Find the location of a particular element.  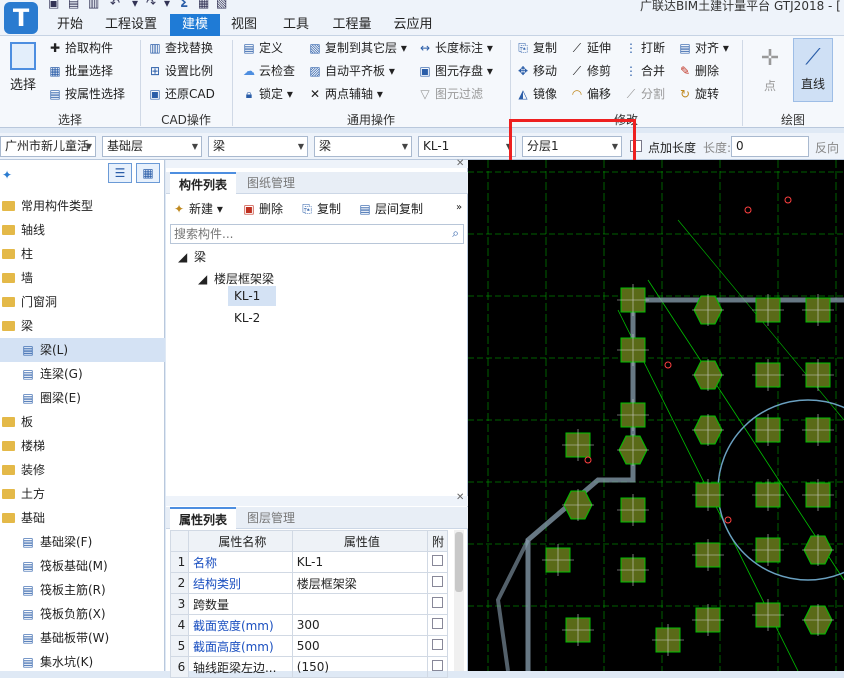

nav-tree-item: ▤ 基础板带(W) is located at coordinates (82, 638).